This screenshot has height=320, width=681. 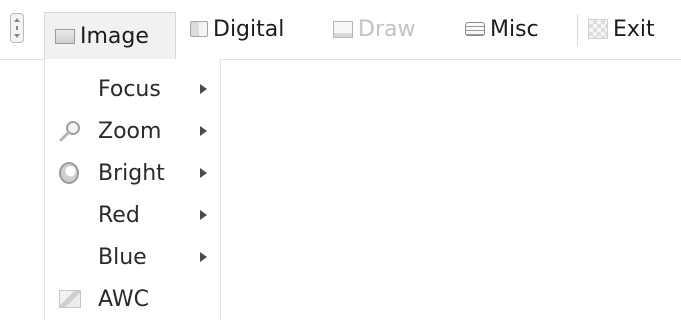 I want to click on menu-draw-label: Draw, so click(x=387, y=29).